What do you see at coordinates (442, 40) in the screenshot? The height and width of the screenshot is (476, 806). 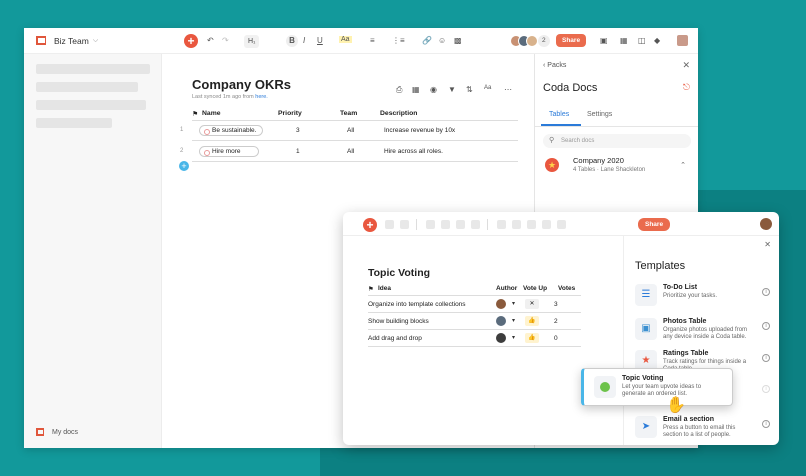 I see `emoji-icon: ☺` at bounding box center [442, 40].